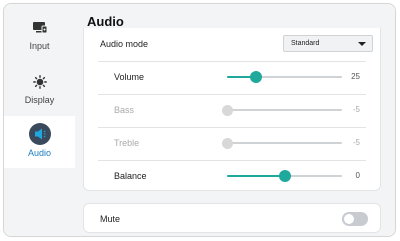  Describe the element at coordinates (130, 176) in the screenshot. I see `balance-label: Balance` at that location.